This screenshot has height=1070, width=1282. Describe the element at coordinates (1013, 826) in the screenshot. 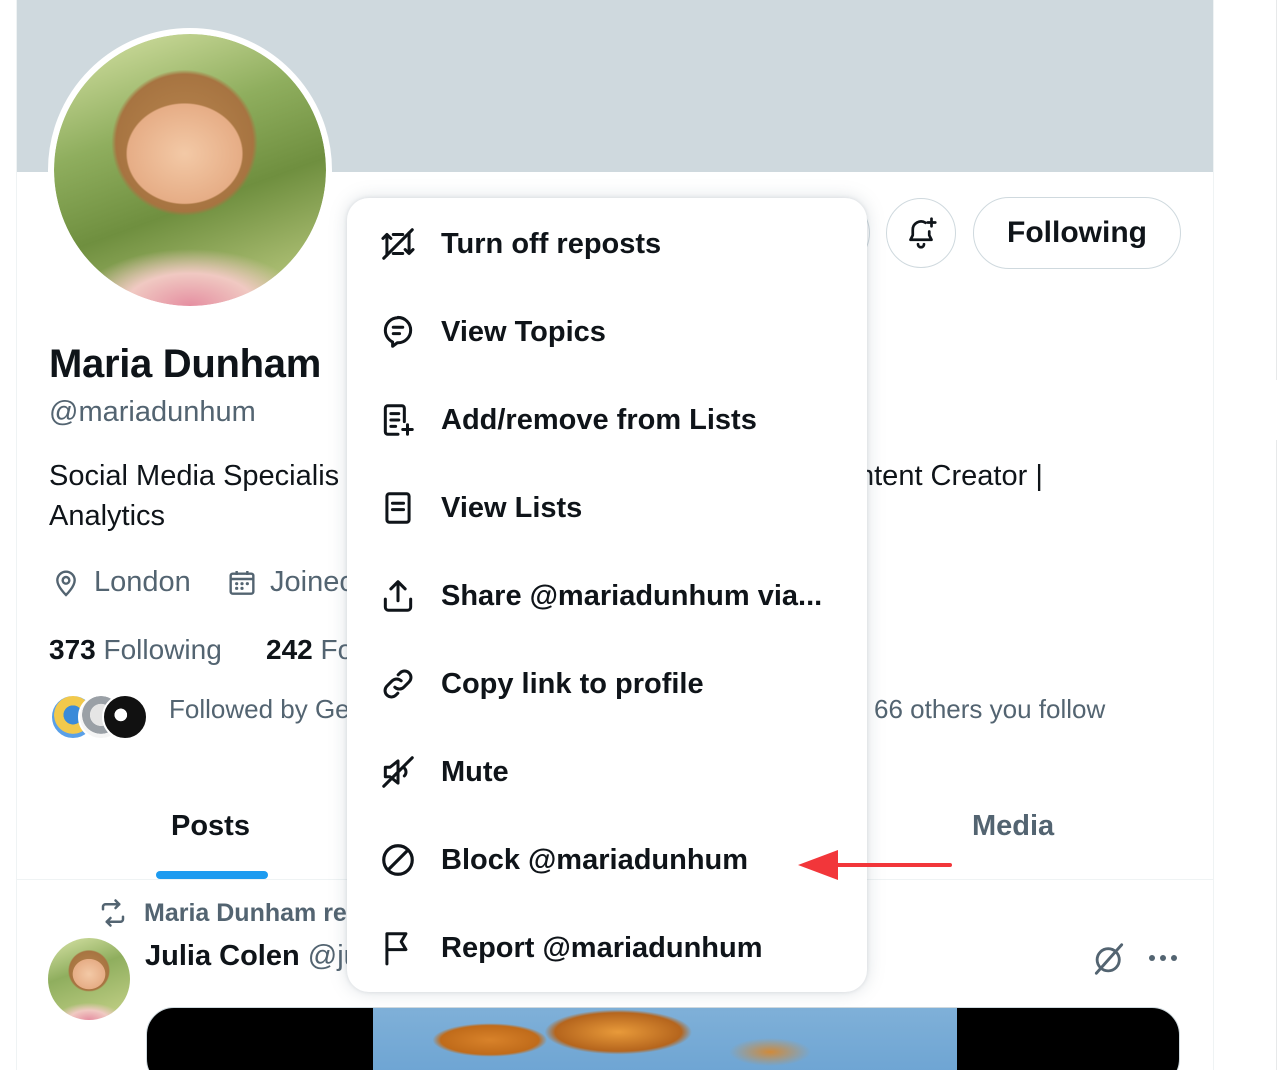

I see `tab-media: Media` at that location.